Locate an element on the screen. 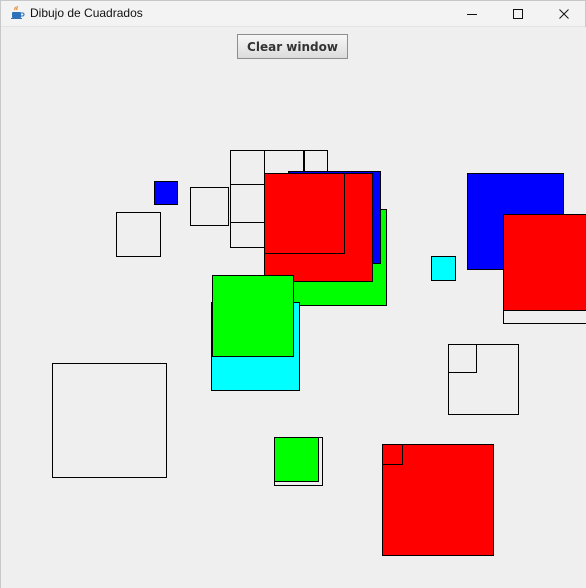  square-blue-small is located at coordinates (166, 193).